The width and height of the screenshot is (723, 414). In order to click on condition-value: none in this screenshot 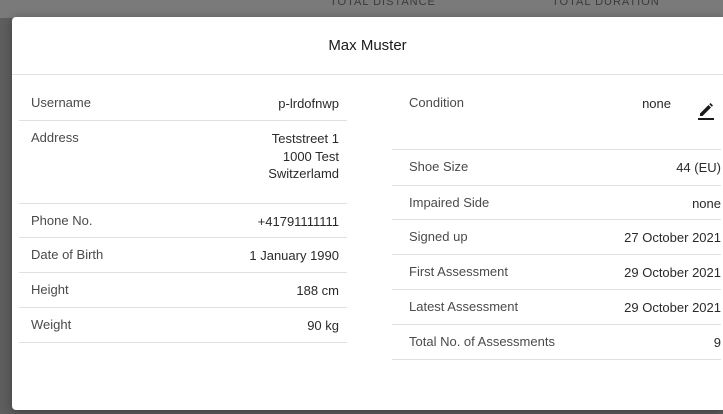, I will do `click(656, 103)`.